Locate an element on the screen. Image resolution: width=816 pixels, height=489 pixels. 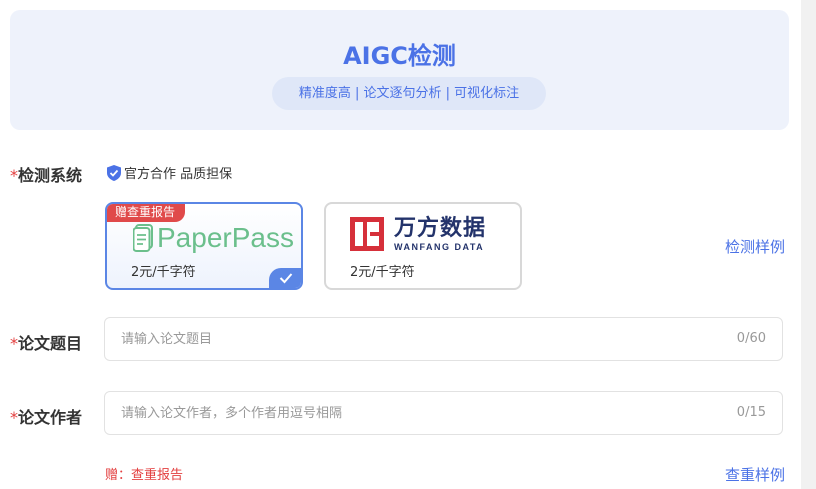
feature-subtitle: 精准度高 | 论文逐句分析 | 可视化标注 is located at coordinates (409, 93).